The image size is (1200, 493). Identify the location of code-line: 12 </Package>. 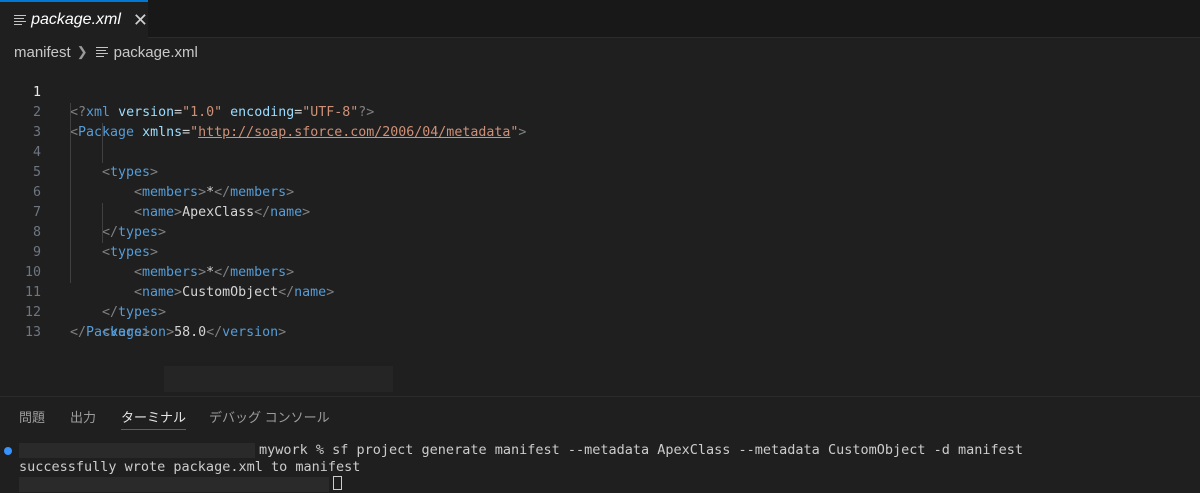
(600, 311).